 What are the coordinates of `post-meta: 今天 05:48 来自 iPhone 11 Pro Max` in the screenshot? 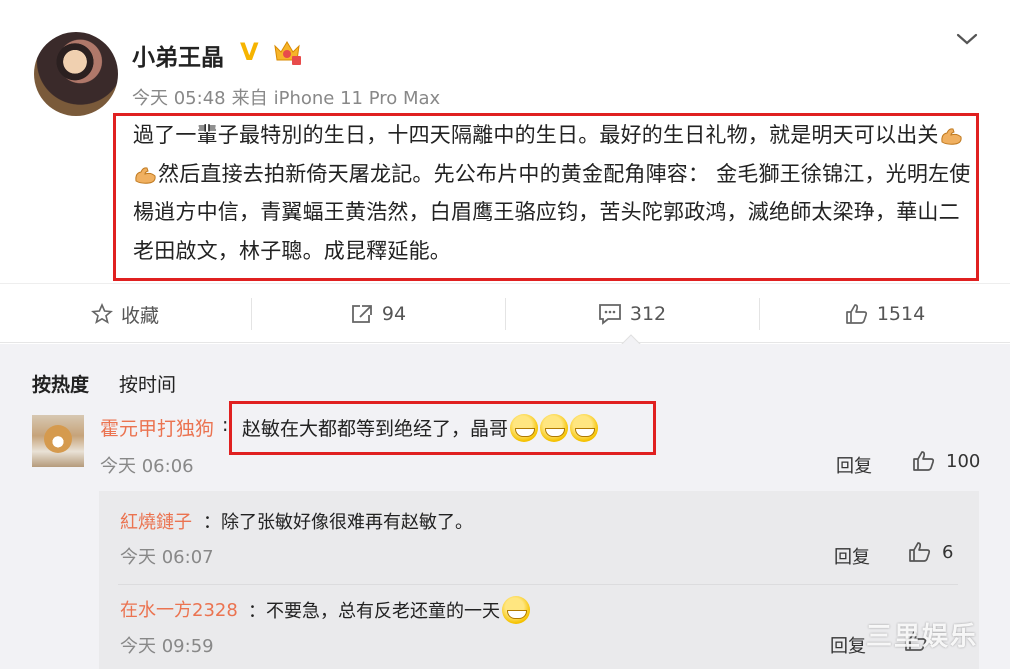 It's located at (289, 97).